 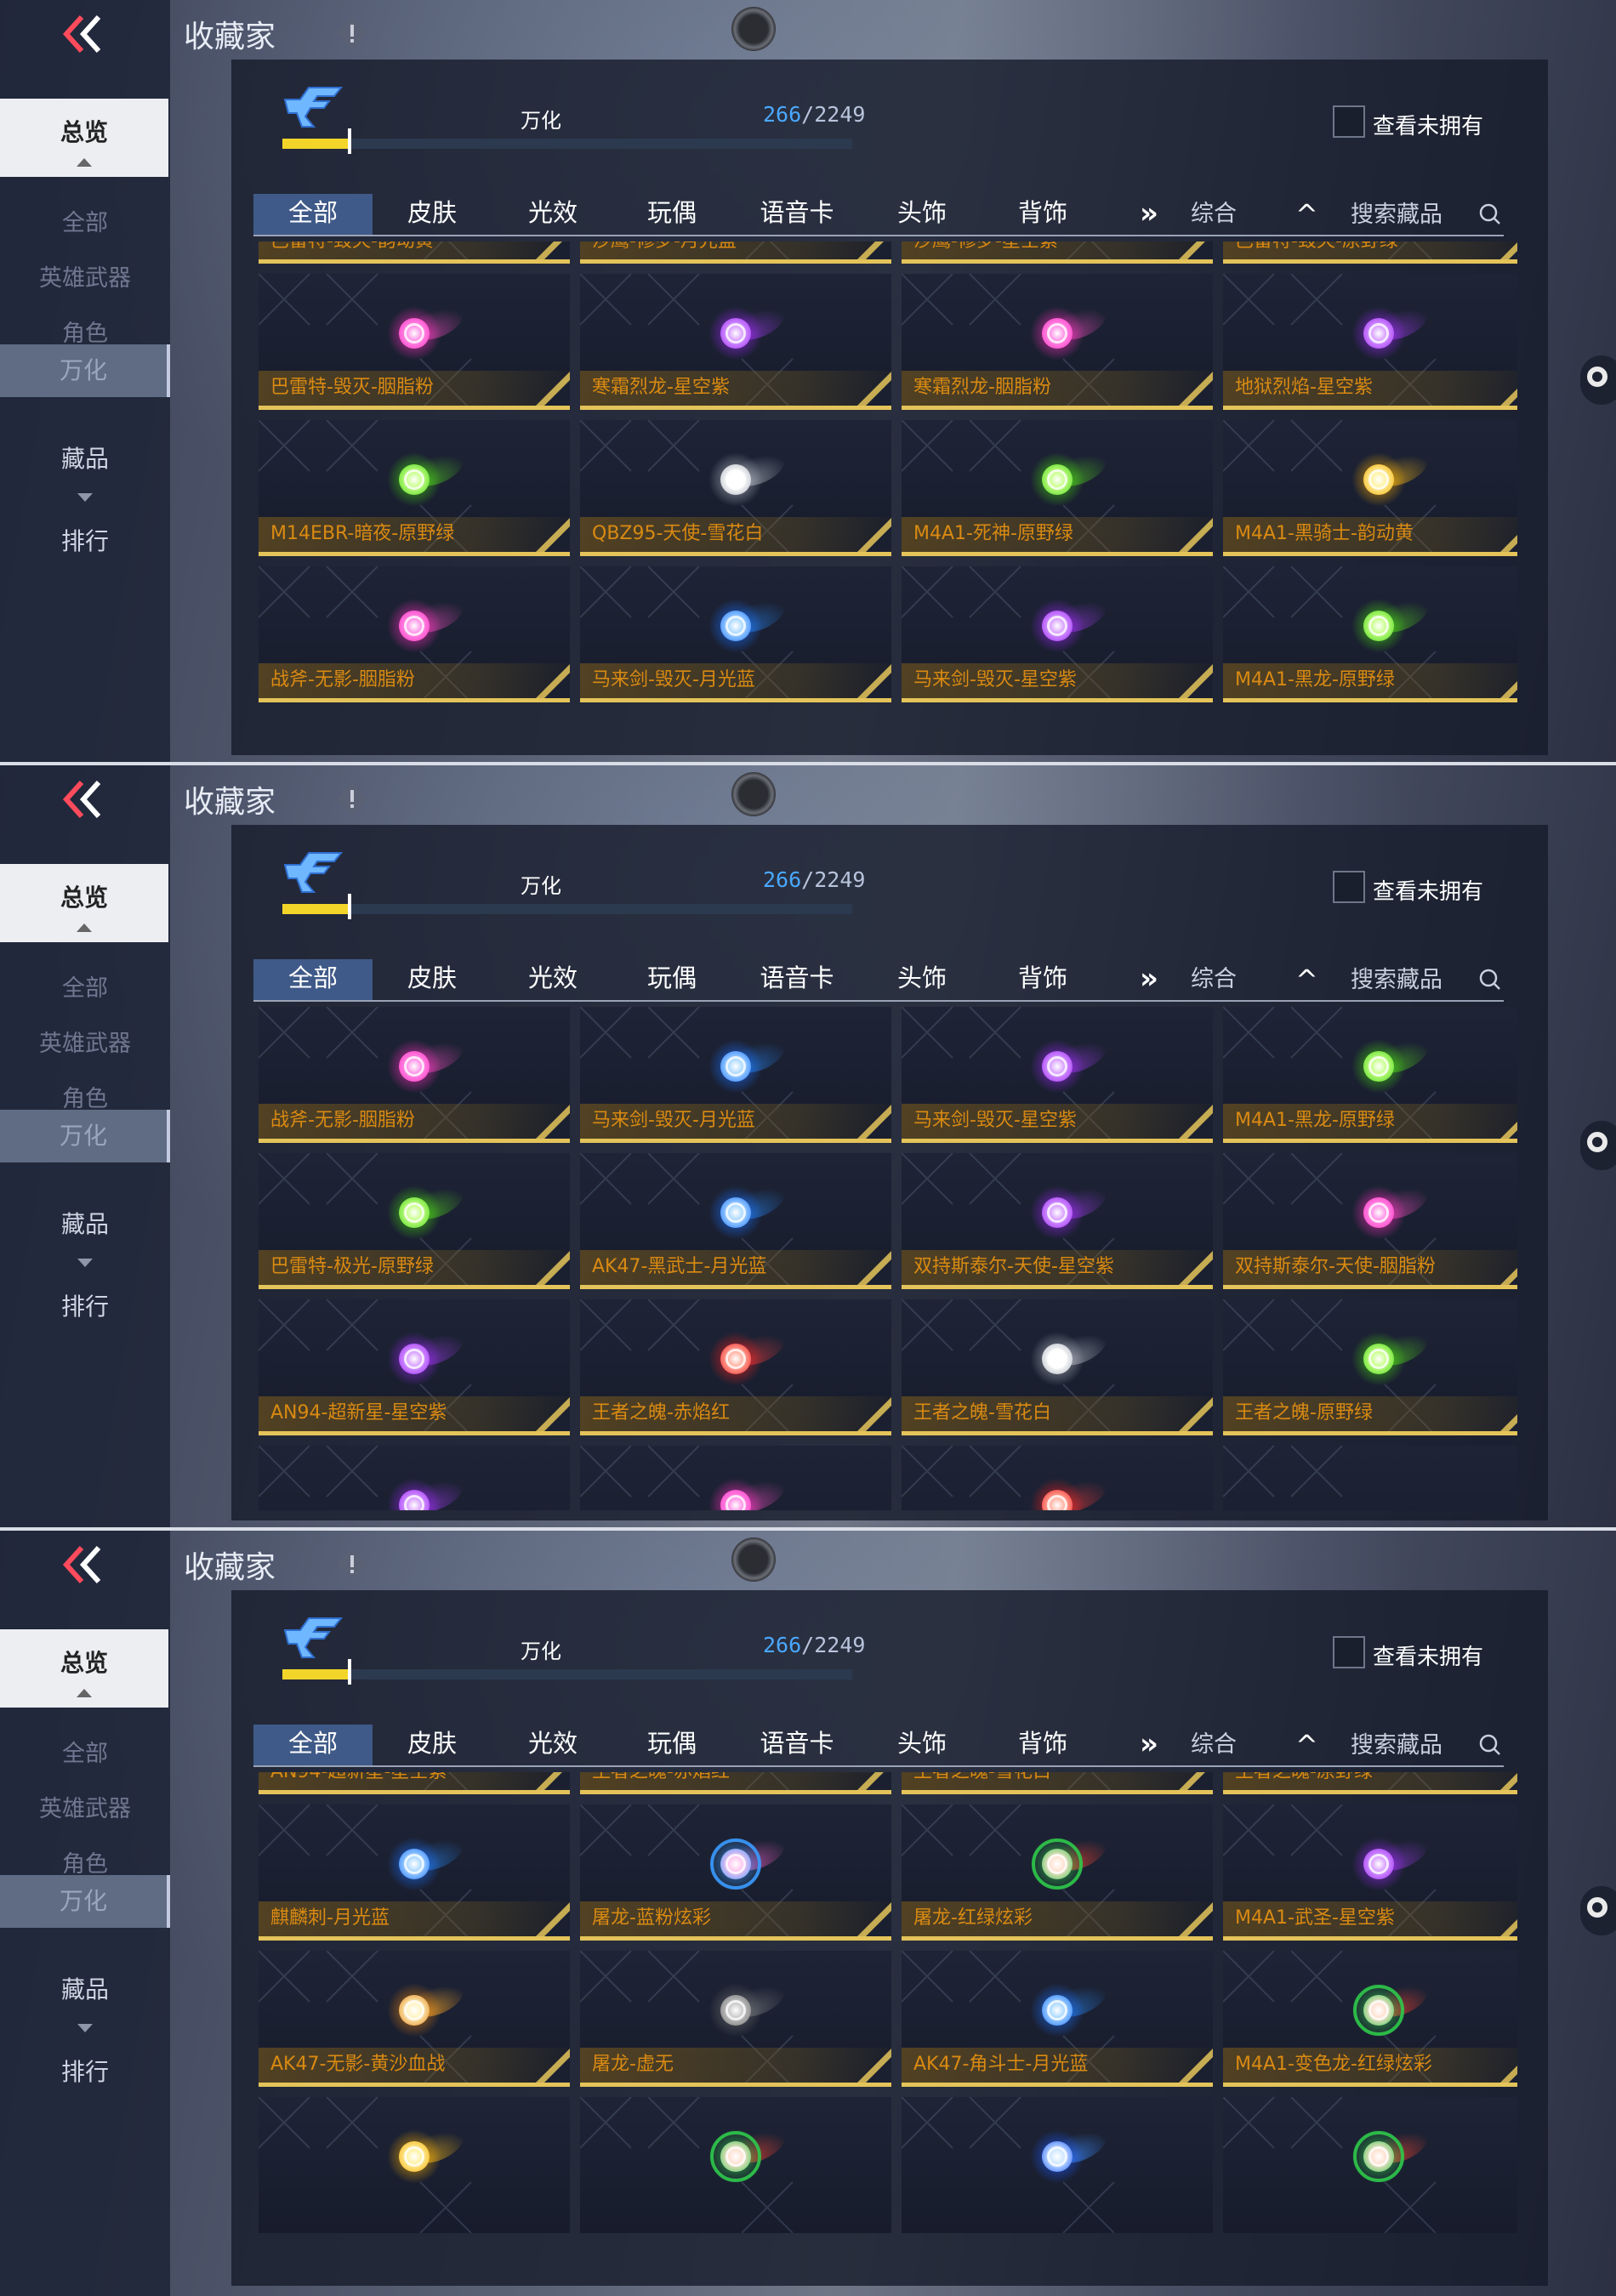 I want to click on collection-card: 麒麟刺-月光蓝, so click(x=414, y=1872).